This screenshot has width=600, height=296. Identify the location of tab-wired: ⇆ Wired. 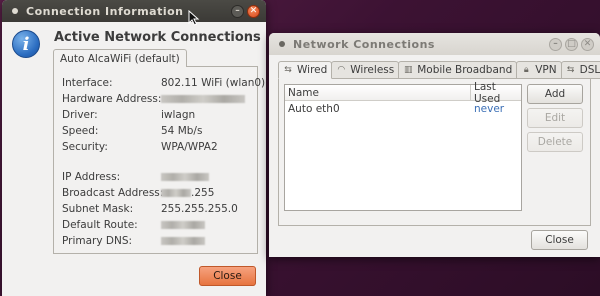
(305, 70).